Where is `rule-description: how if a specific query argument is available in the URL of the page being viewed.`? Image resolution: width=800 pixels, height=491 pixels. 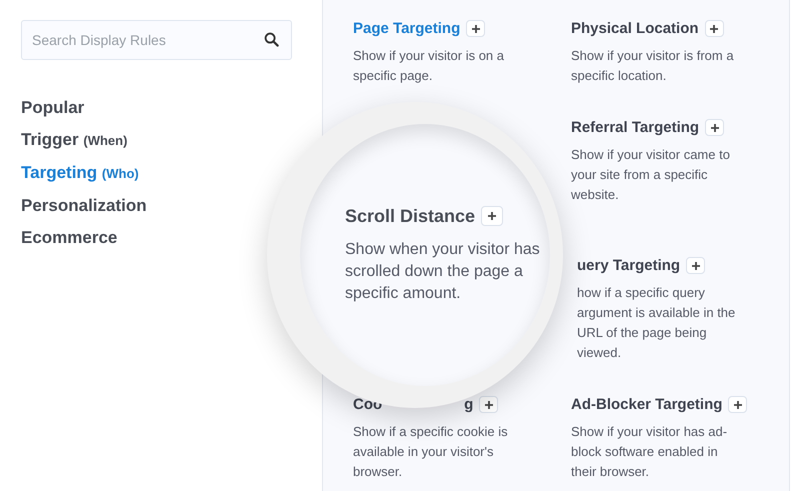
rule-description: how if a specific query argument is available in the URL of the page being viewed. is located at coordinates (656, 323).